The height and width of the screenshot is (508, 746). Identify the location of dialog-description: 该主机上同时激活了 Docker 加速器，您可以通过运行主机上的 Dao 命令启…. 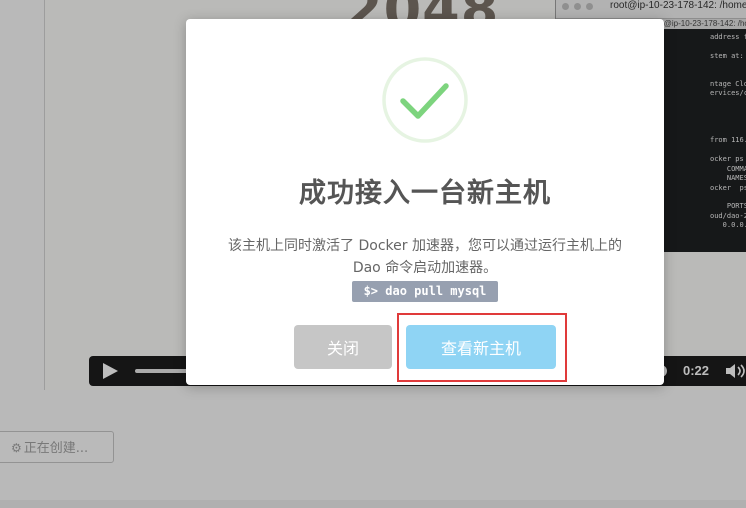
(425, 257).